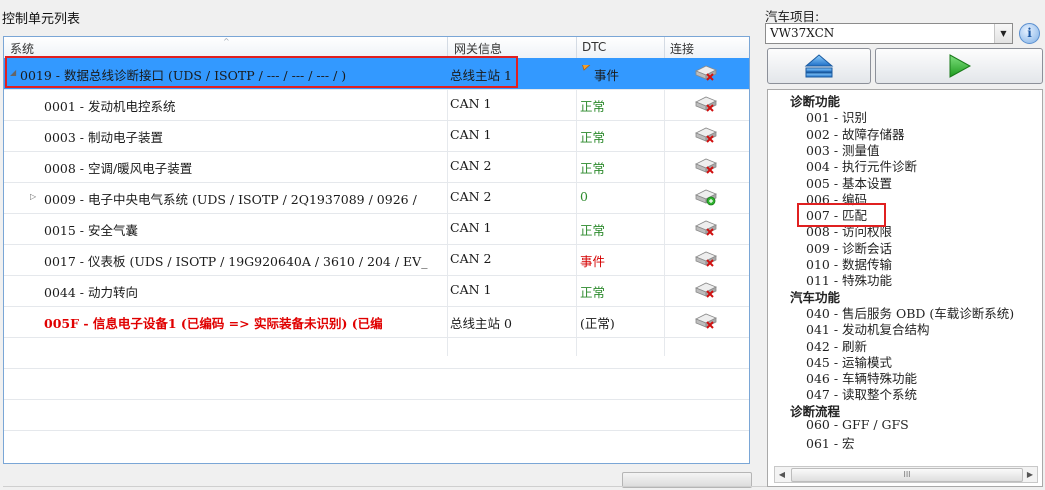 This screenshot has height=490, width=1045. I want to click on col-header-system: 系统, so click(22, 48).